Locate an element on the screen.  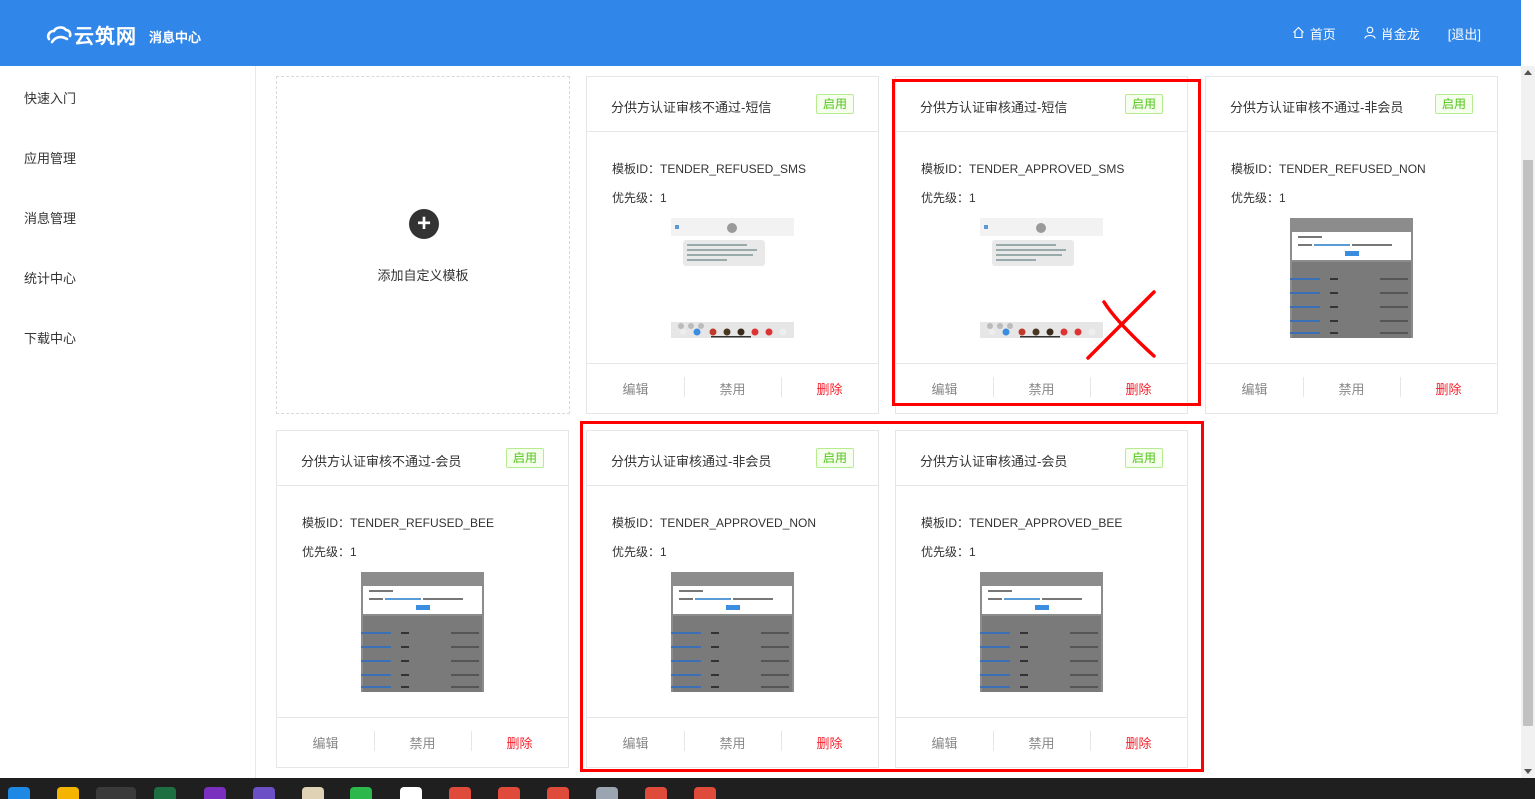
add-template-card: + 添加自定义模板 is located at coordinates (423, 245).